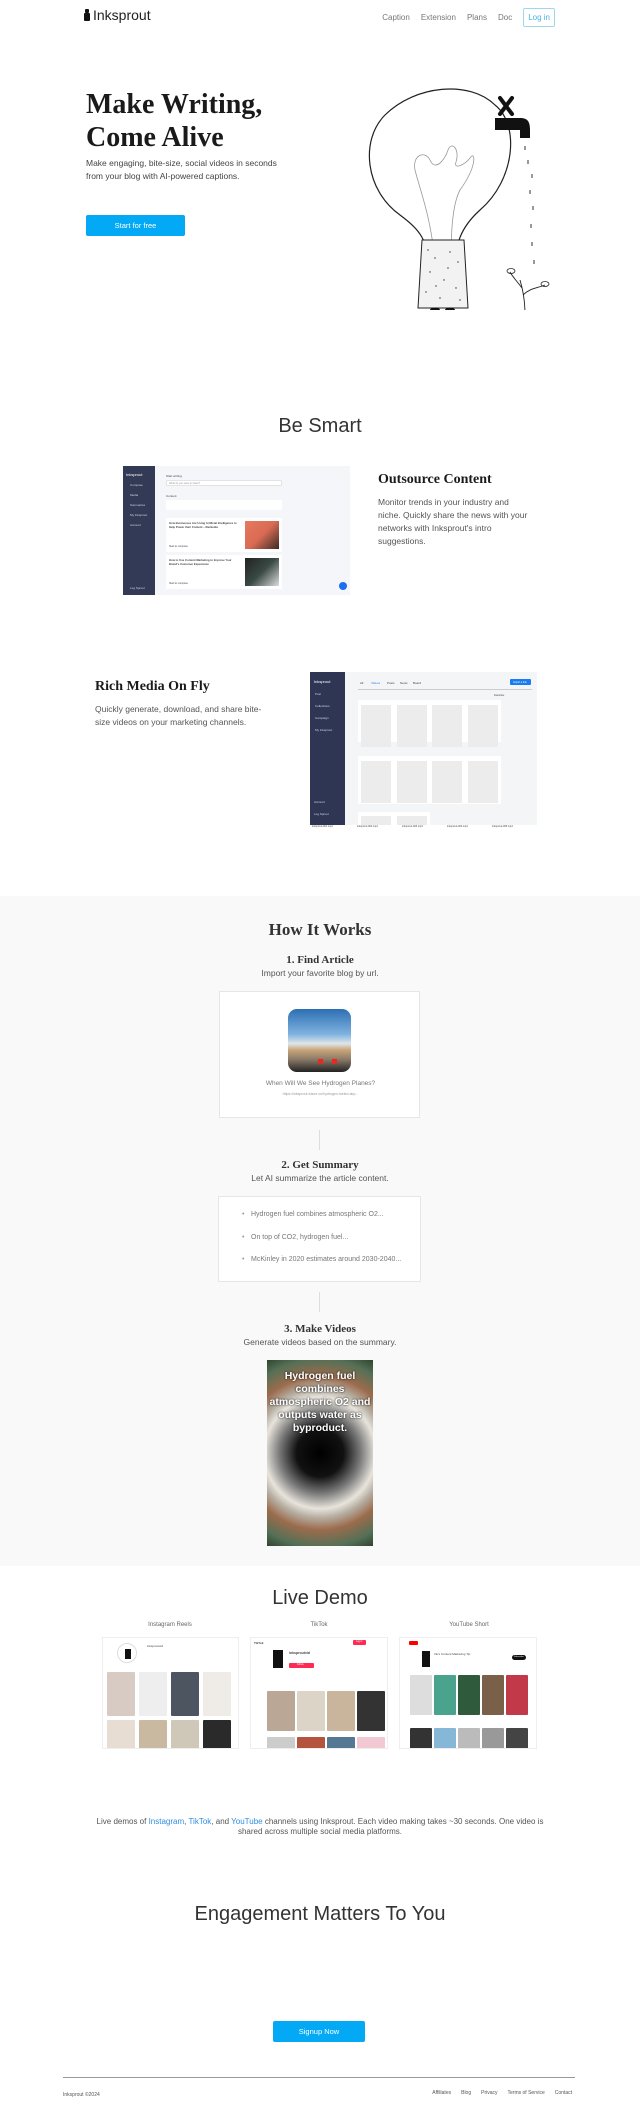  Describe the element at coordinates (320, 1329) in the screenshot. I see `step3-heading: 3. Make Videos` at that location.